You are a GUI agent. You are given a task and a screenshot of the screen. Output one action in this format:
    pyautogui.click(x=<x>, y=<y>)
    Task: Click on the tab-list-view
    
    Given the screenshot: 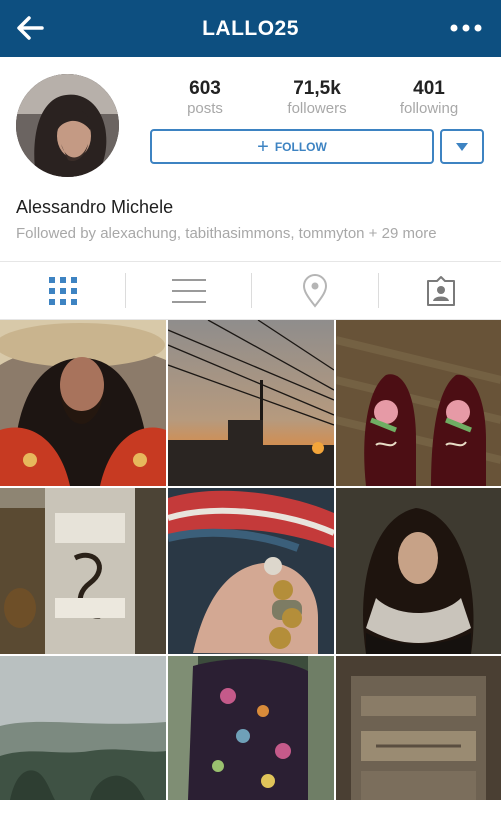 What is the action you would take?
    pyautogui.click(x=188, y=290)
    